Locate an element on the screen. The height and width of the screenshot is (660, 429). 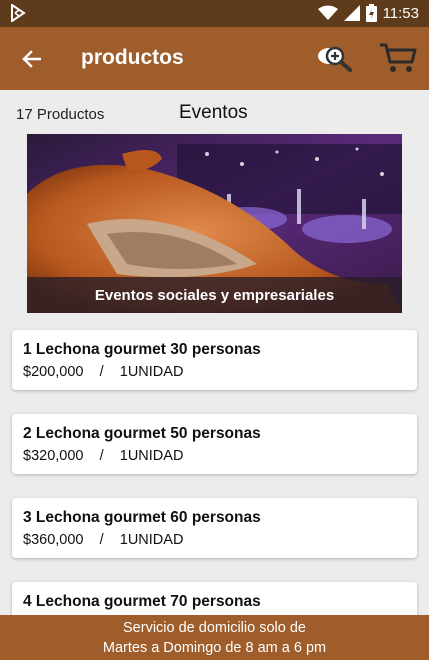
product-price: $320,000 is located at coordinates (53, 456).